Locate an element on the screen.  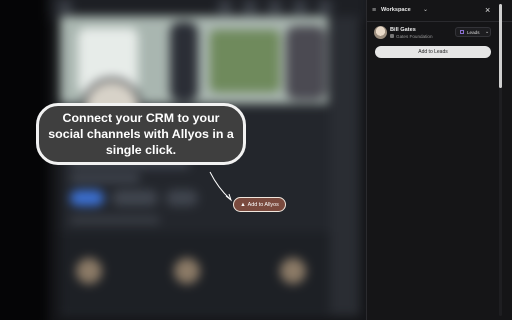
close-icon: × is located at coordinates (487, 10).